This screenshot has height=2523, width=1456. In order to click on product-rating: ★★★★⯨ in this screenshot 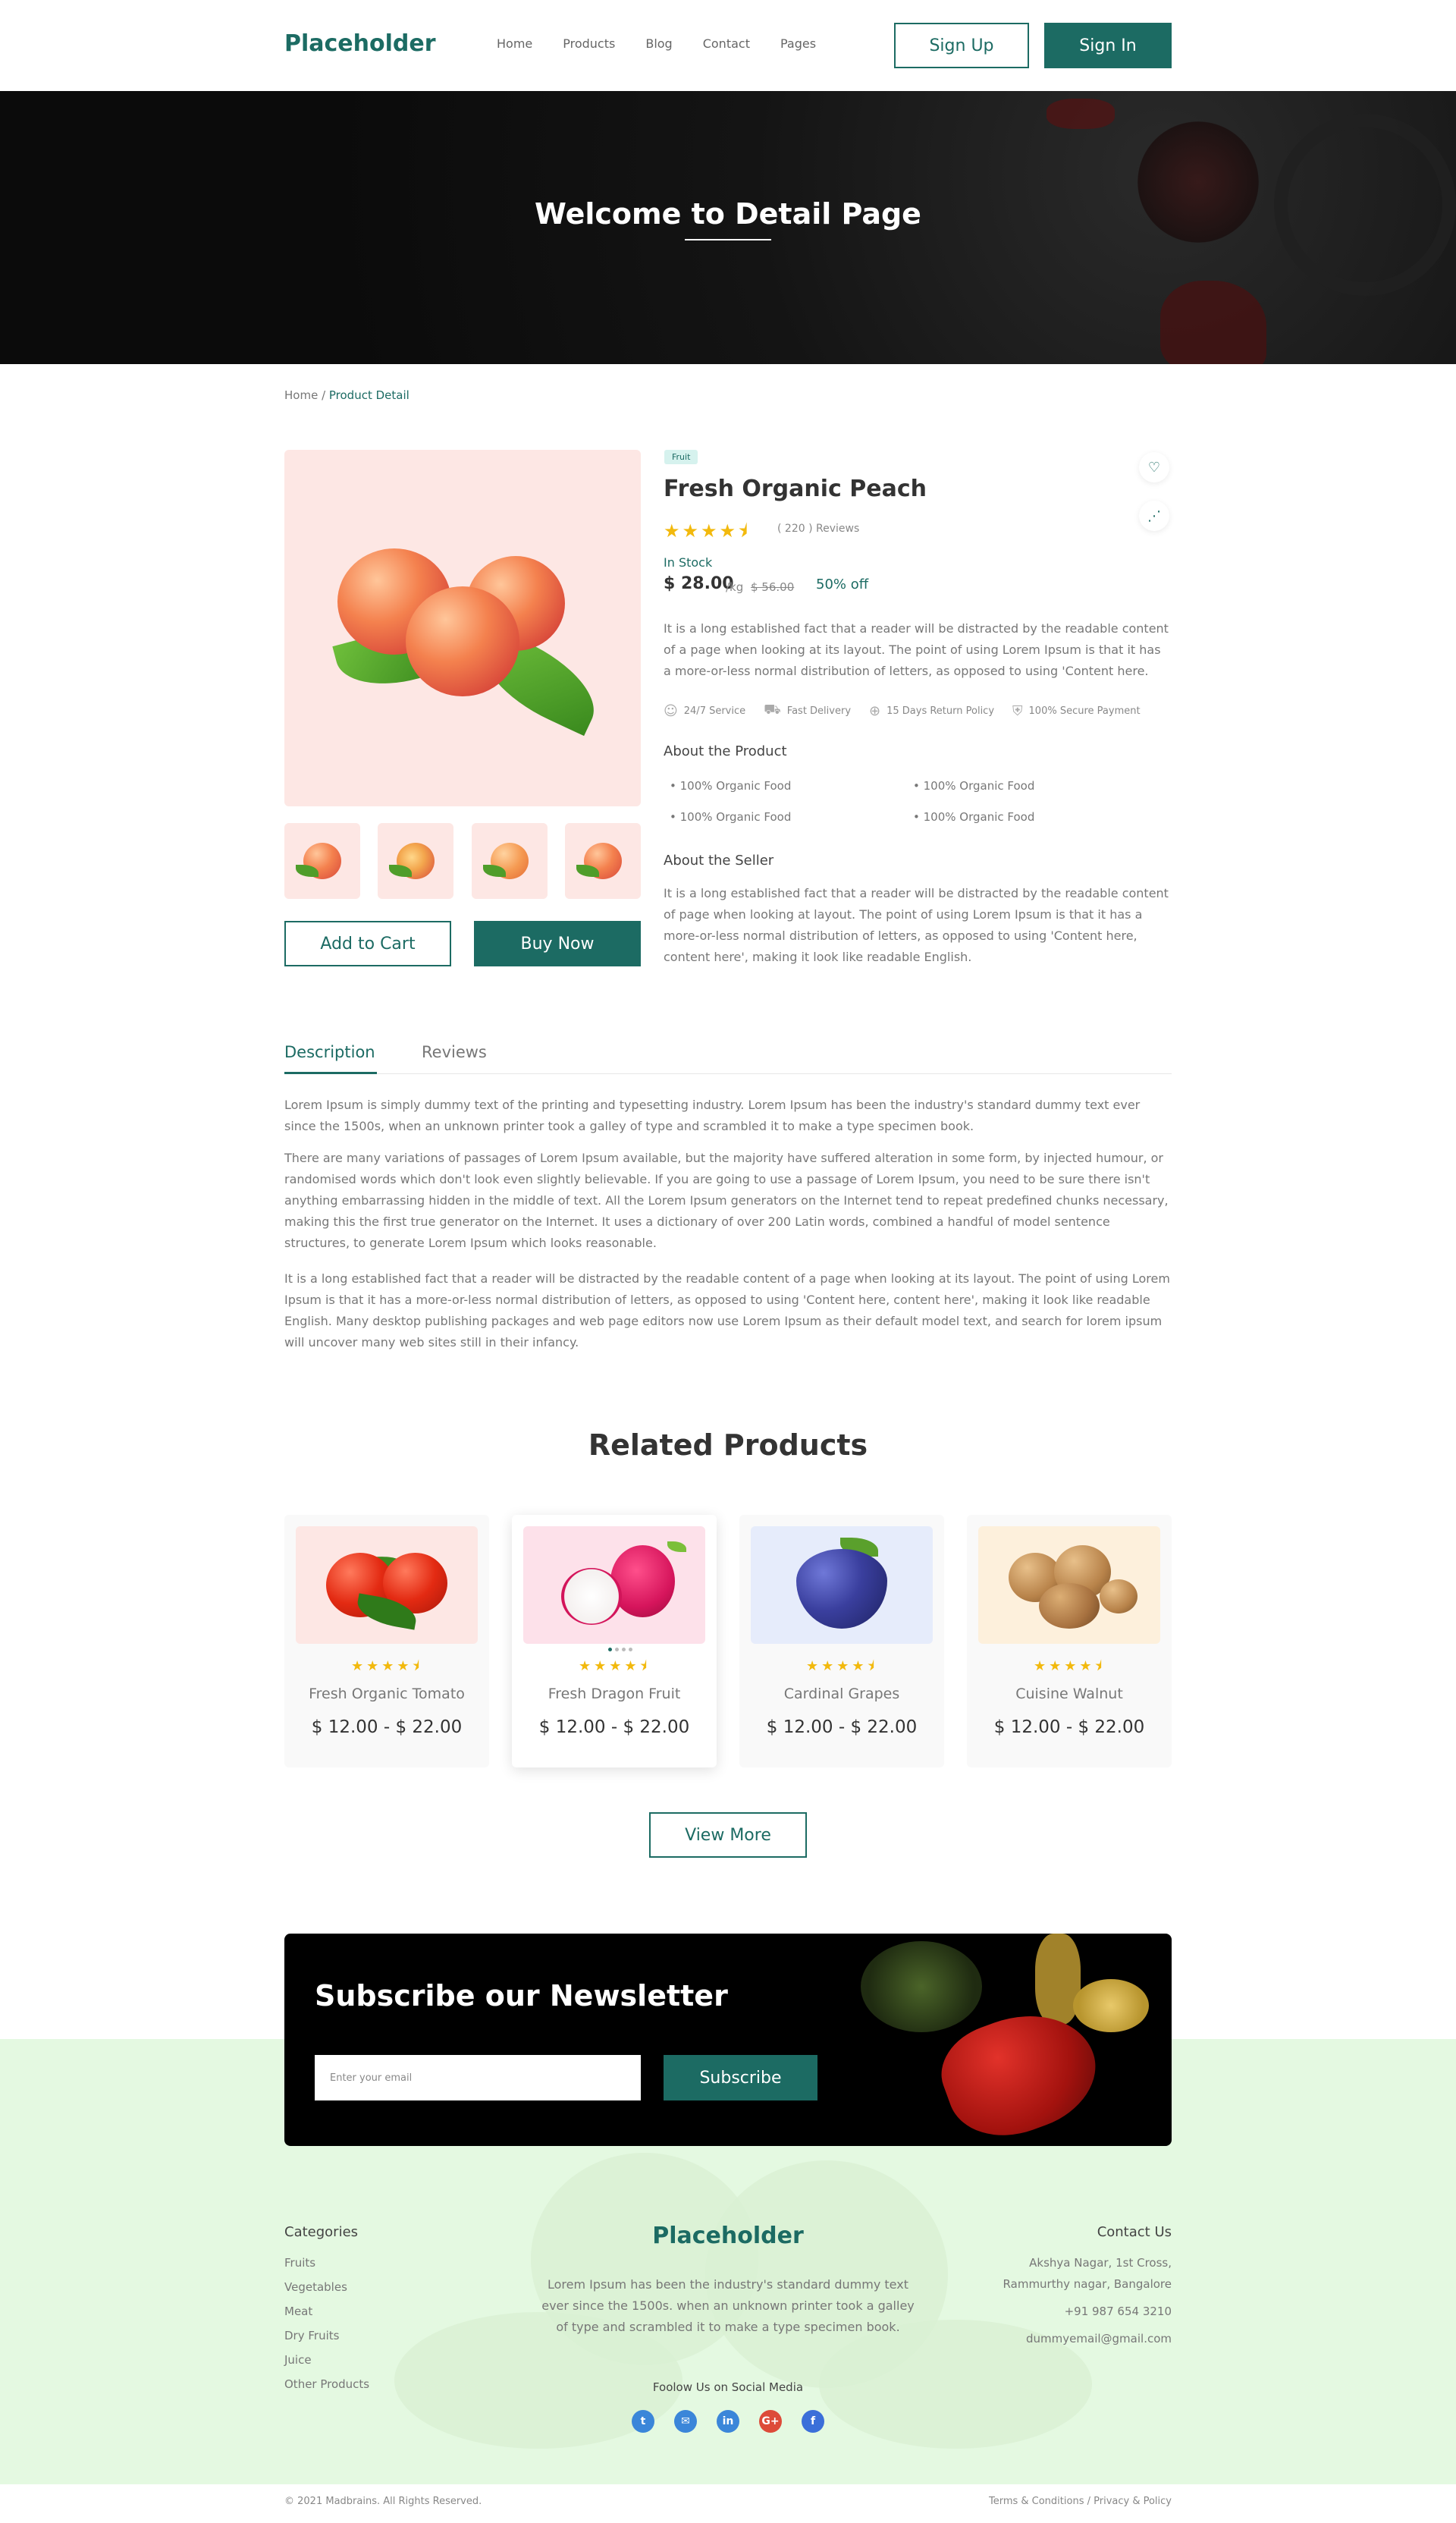, I will do `click(707, 531)`.